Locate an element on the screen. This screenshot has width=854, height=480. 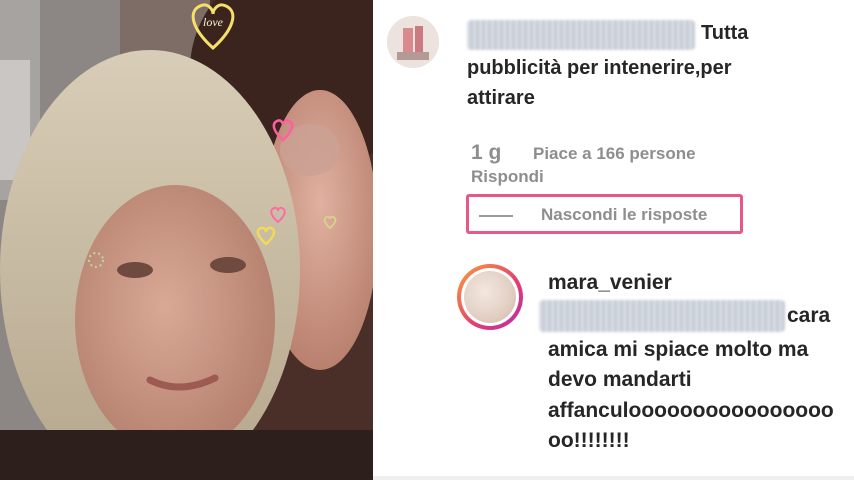
comment-text-line2: pubblicità per intenerire,per is located at coordinates (599, 68).